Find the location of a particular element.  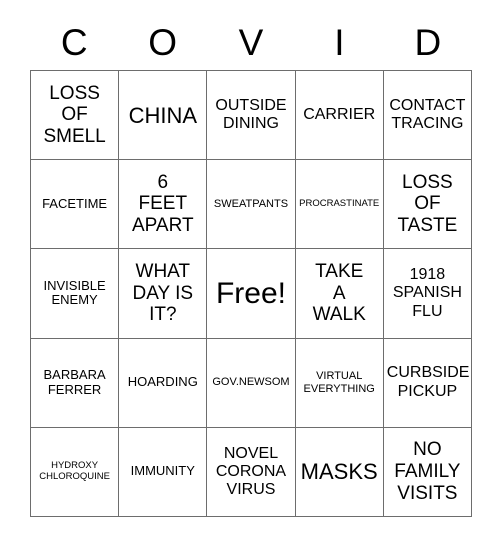

bingo-header: COVID is located at coordinates (251, 42).